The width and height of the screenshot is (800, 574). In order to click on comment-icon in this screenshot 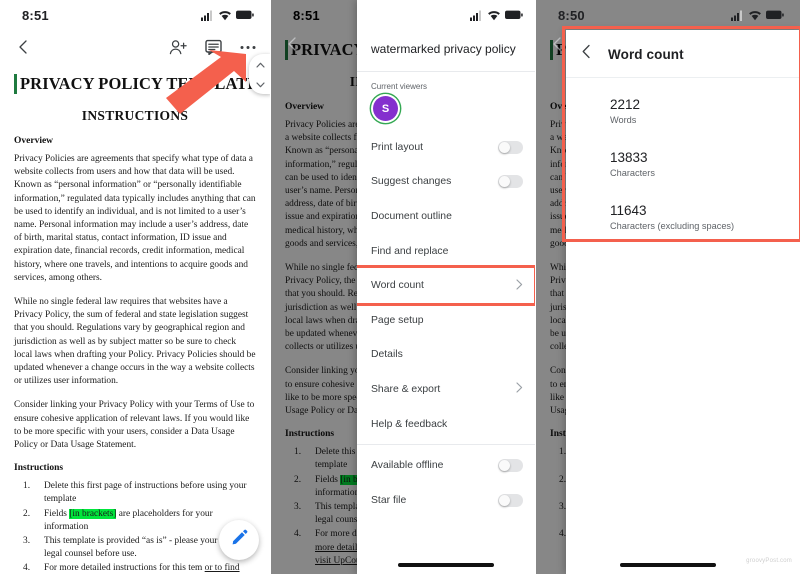, I will do `click(213, 47)`.